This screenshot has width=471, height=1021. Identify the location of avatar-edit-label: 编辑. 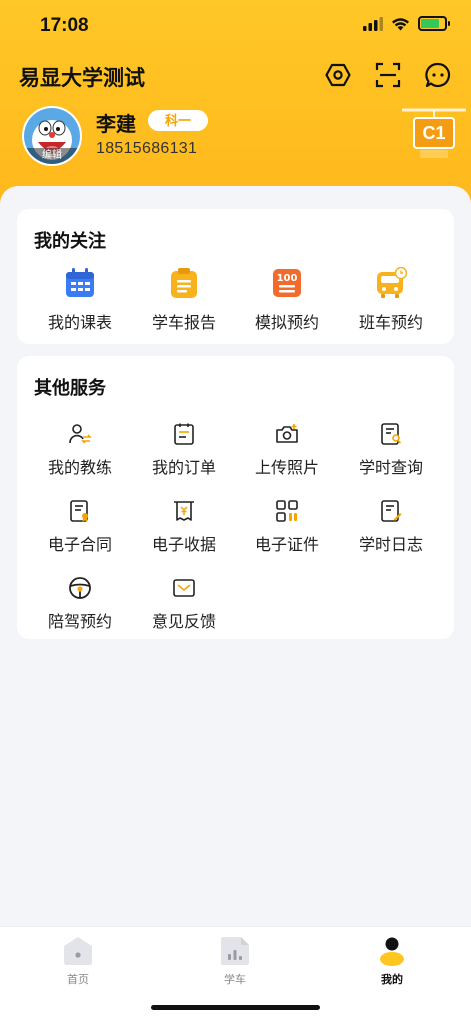
(52, 156).